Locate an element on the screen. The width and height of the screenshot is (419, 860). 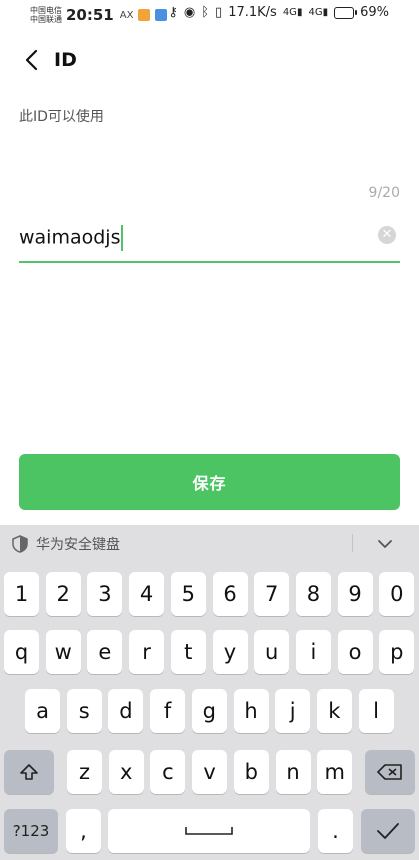
carrier-labels: 中国电信 中国联通 is located at coordinates (46, 15).